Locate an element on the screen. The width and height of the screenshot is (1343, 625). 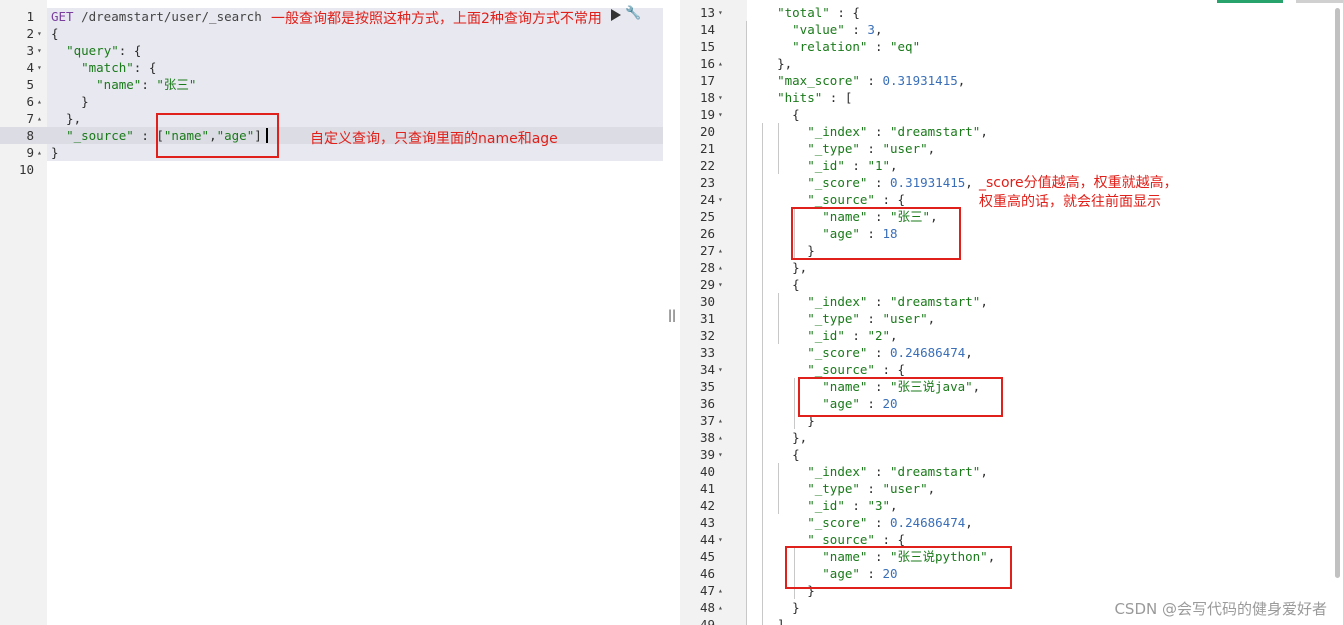
code-line: "_id" : "2", is located at coordinates (822, 335).